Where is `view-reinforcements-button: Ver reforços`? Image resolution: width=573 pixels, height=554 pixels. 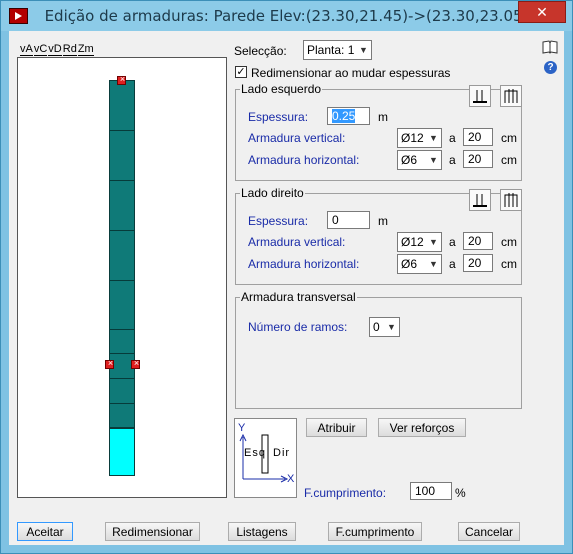 view-reinforcements-button: Ver reforços is located at coordinates (422, 427).